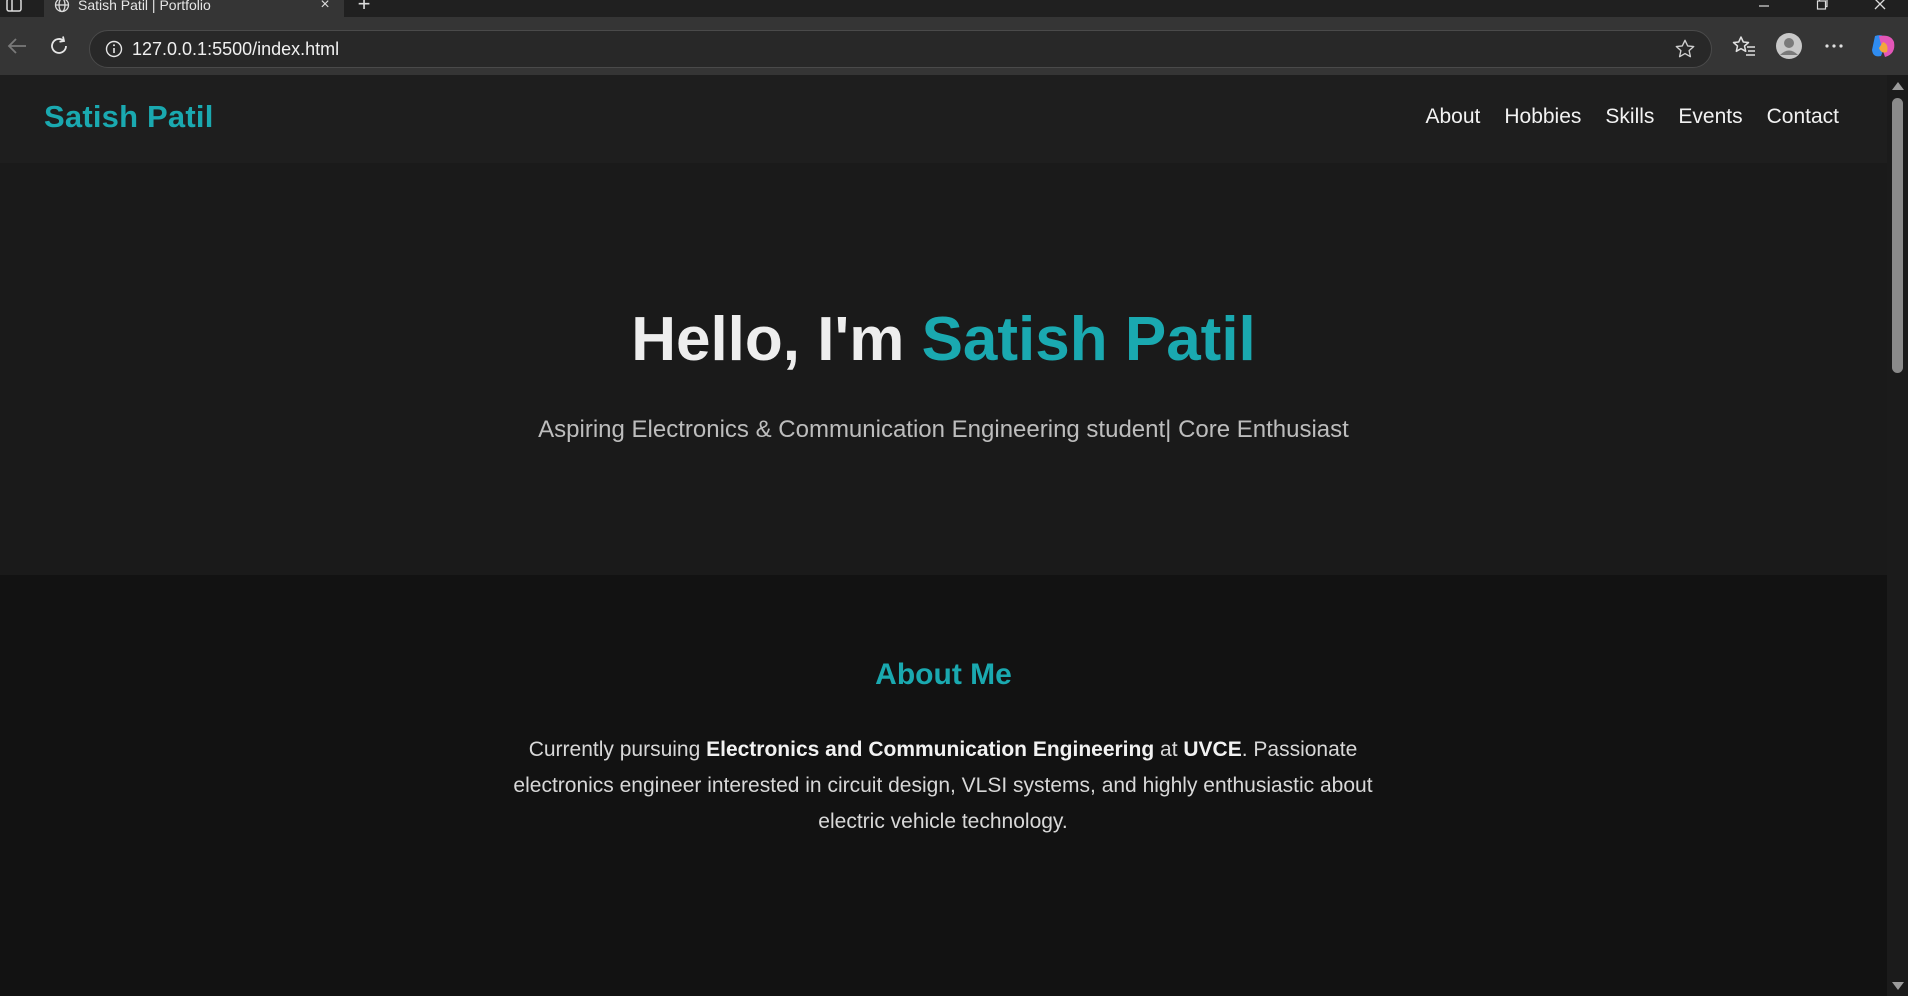 The height and width of the screenshot is (996, 1908). I want to click on about-title: About Me, so click(943, 674).